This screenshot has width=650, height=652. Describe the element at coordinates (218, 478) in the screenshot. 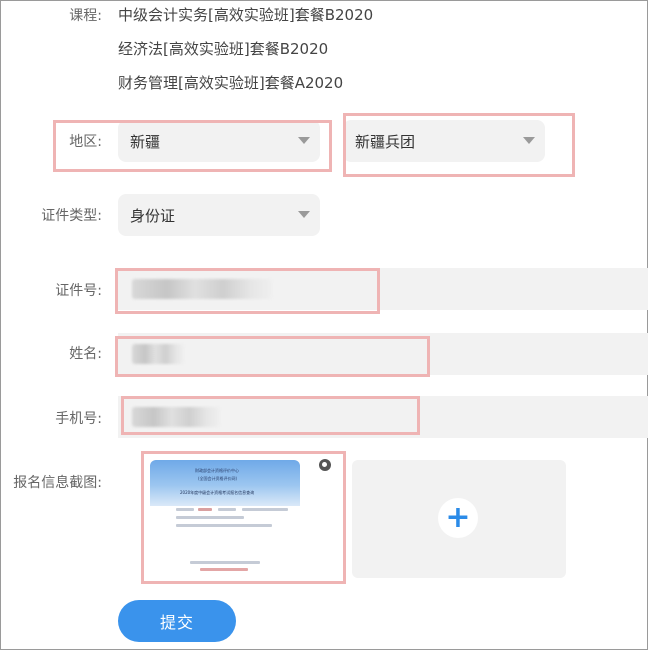

I see `thumbnail-text: (全国会计资格评价网)` at that location.